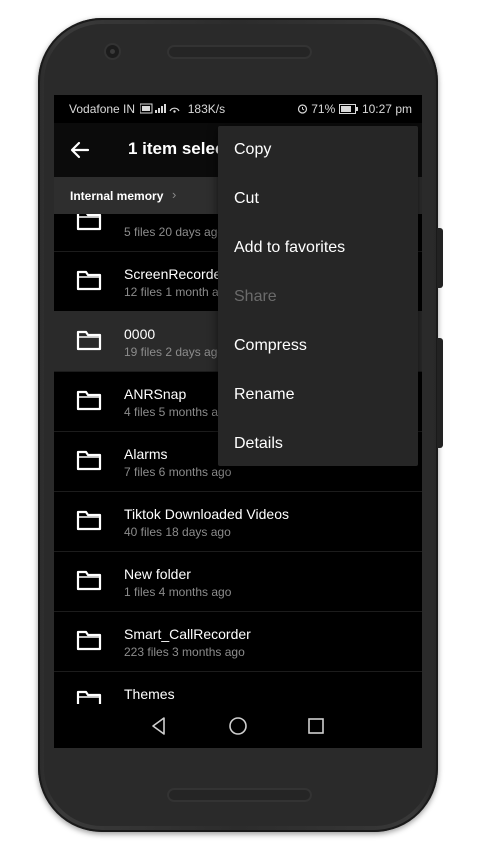 Image resolution: width=480 pixels, height=853 pixels. Describe the element at coordinates (174, 232) in the screenshot. I see `folder-meta: 5 files 20 days ago` at that location.